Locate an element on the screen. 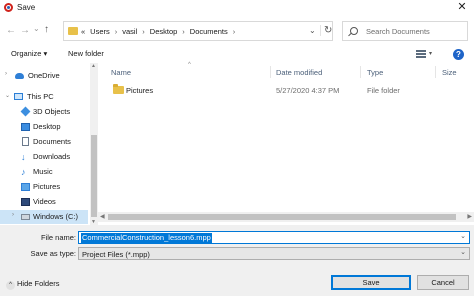  sidebar-item-3d-objects: 3D Objects is located at coordinates (44, 112).